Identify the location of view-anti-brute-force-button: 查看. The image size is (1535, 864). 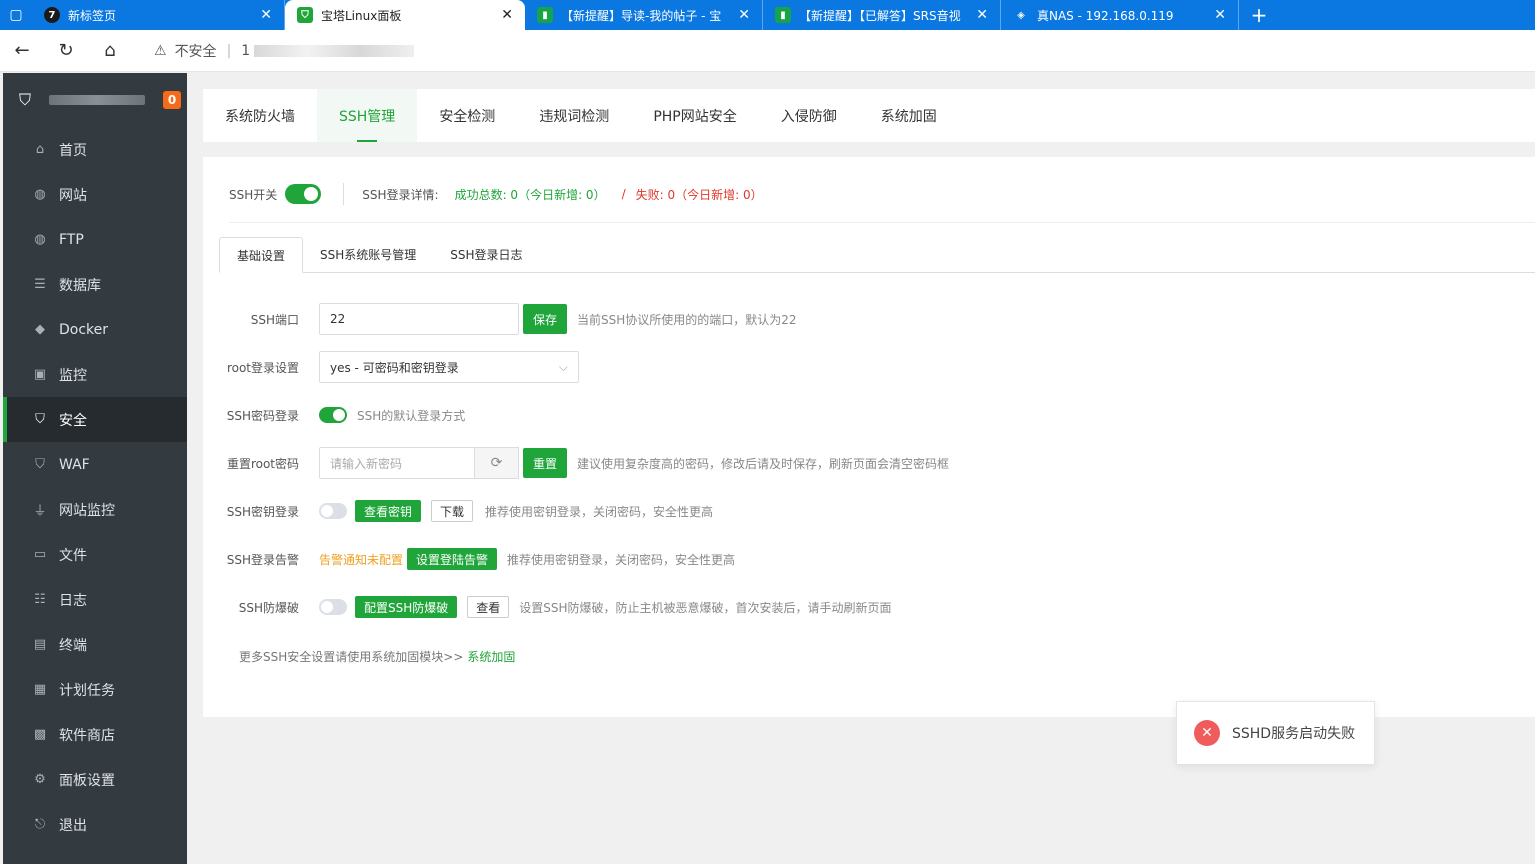
(488, 607).